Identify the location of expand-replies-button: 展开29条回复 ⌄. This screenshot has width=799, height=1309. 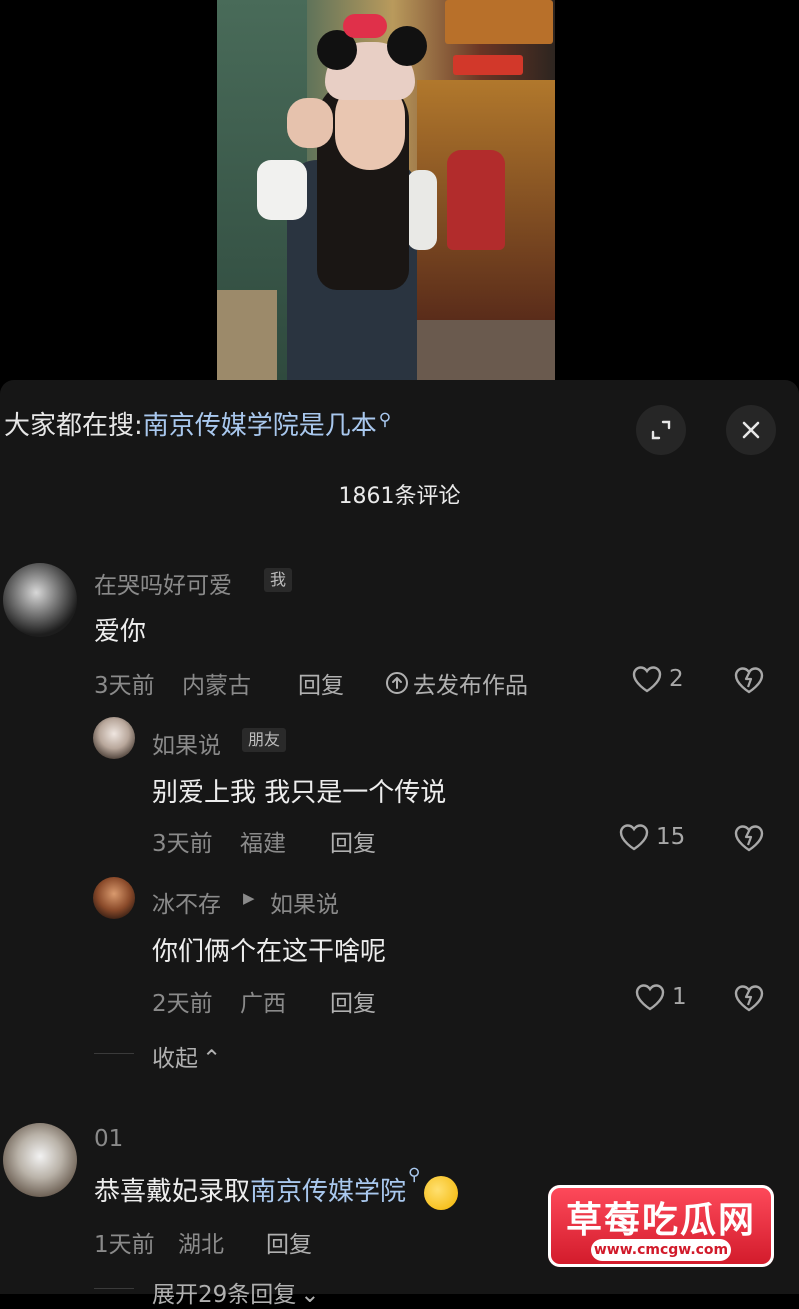
(236, 1292).